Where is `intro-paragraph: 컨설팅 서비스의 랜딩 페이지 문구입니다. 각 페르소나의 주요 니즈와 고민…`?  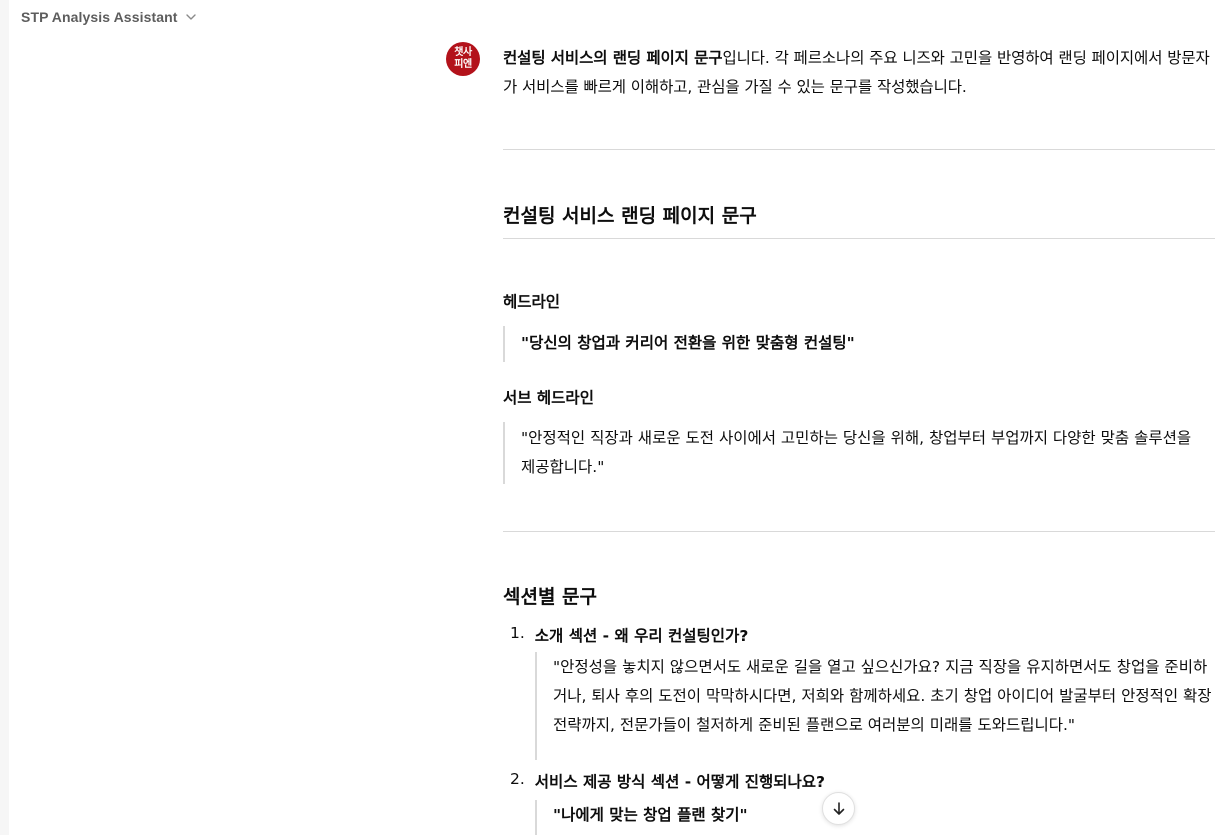 intro-paragraph: 컨설팅 서비스의 랜딩 페이지 문구입니다. 각 페르소나의 주요 니즈와 고민… is located at coordinates (860, 73).